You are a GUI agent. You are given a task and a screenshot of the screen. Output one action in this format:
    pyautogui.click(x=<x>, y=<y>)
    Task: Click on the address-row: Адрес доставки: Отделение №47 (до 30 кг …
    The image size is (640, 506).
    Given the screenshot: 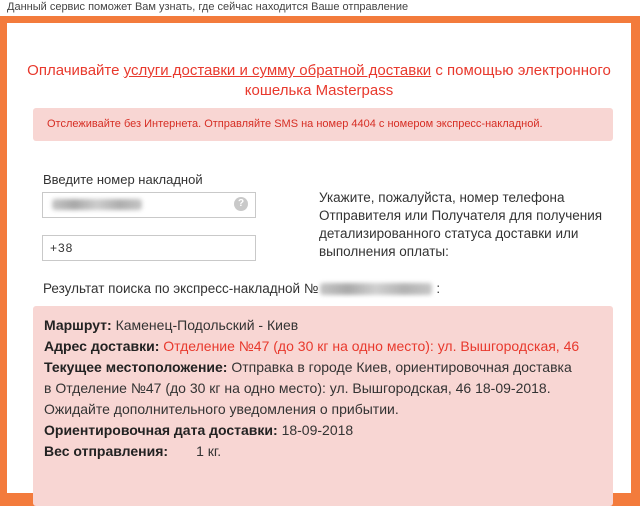 What is the action you would take?
    pyautogui.click(x=322, y=346)
    